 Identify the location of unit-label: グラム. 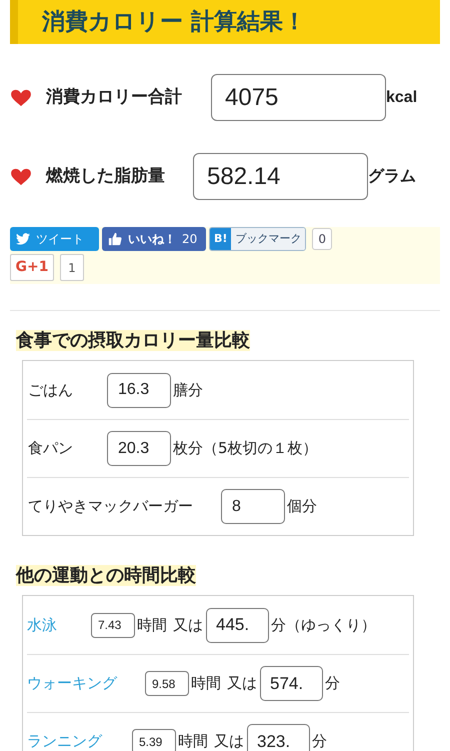
(392, 176).